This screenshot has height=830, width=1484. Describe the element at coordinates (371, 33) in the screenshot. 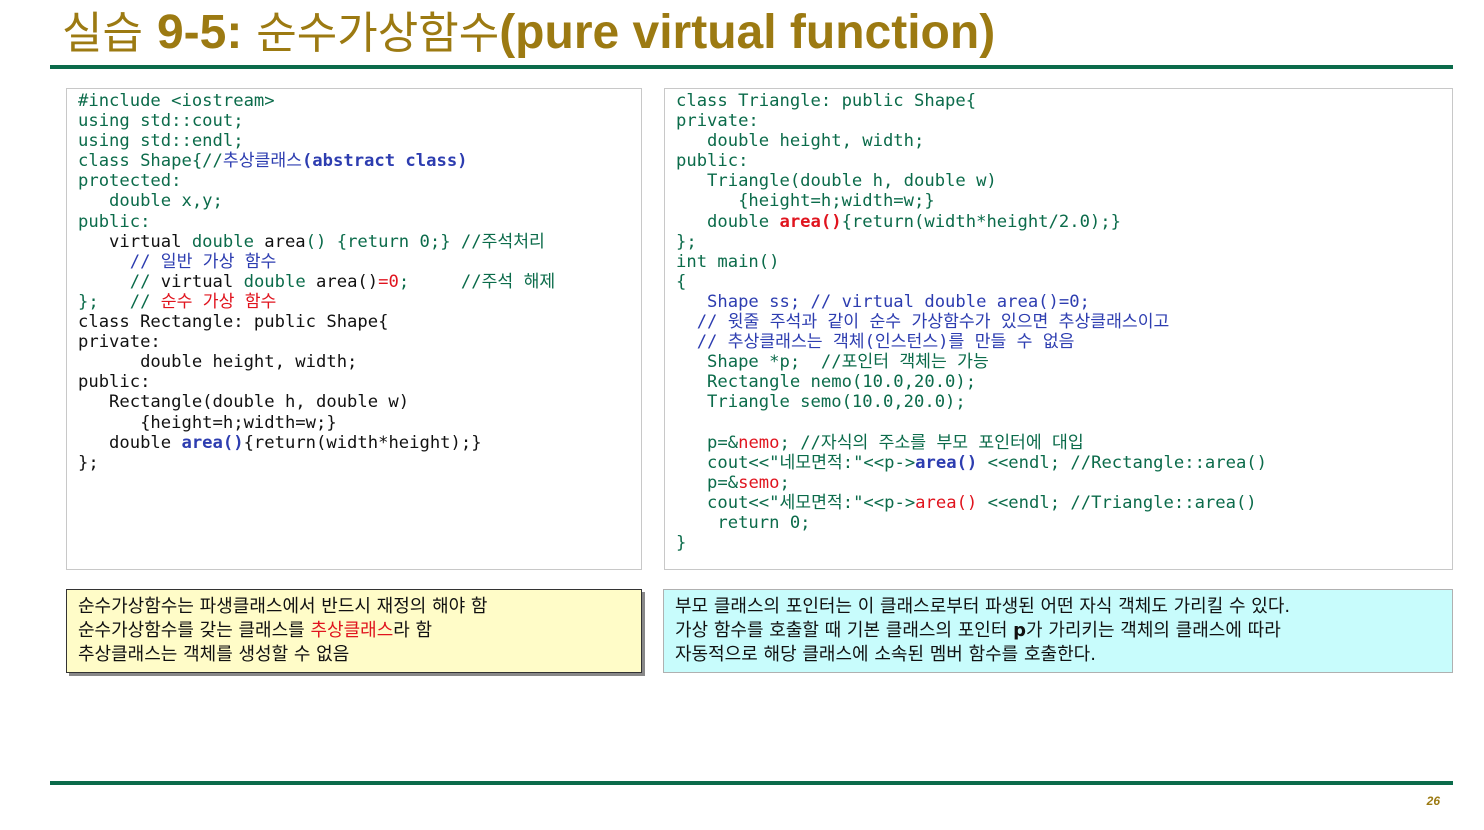

I see `title-korean: 순수가상함수` at that location.